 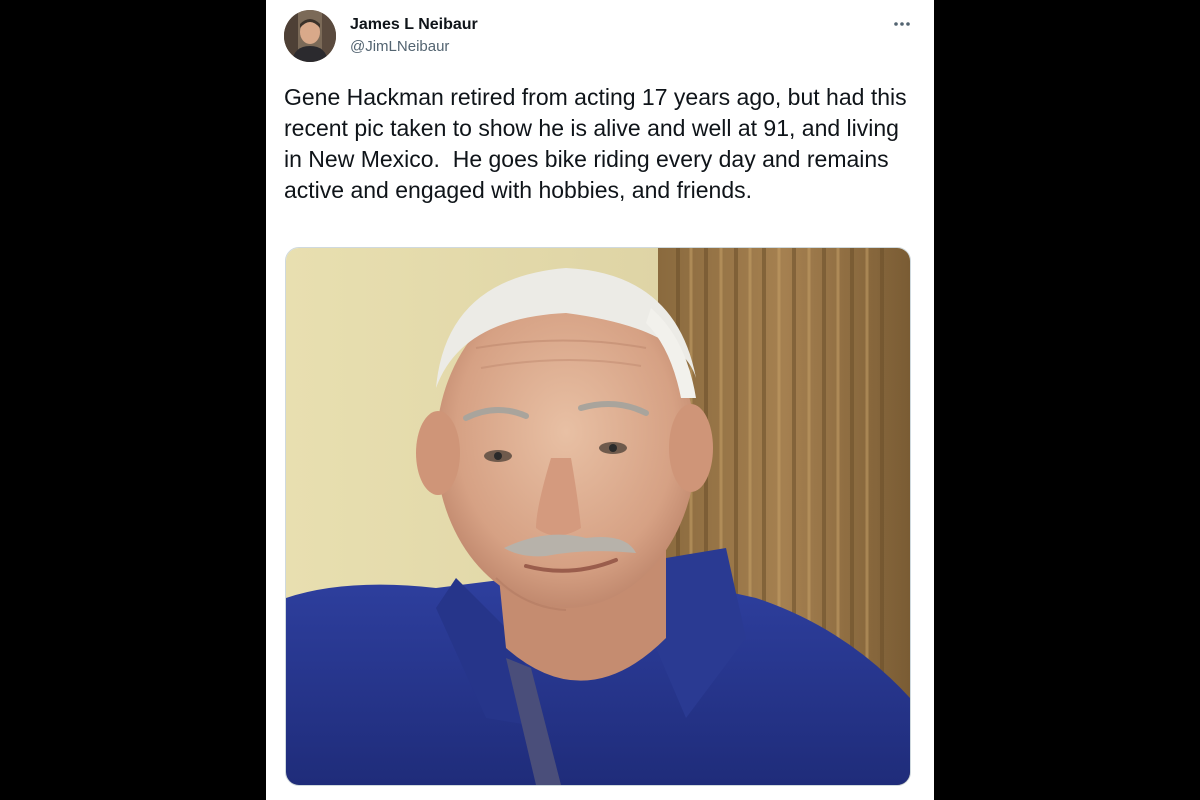 What do you see at coordinates (414, 47) in the screenshot?
I see `author-handle: @JimLNeibaur` at bounding box center [414, 47].